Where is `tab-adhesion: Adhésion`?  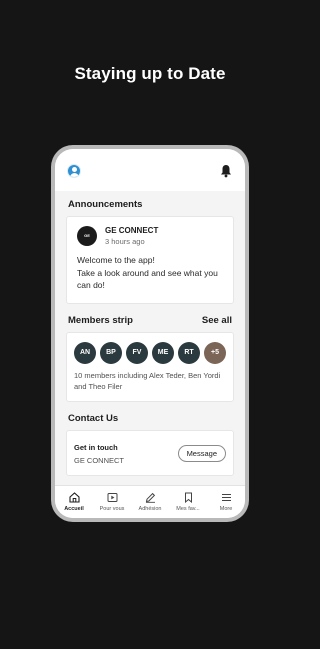 tab-adhesion: Adhésion is located at coordinates (150, 502).